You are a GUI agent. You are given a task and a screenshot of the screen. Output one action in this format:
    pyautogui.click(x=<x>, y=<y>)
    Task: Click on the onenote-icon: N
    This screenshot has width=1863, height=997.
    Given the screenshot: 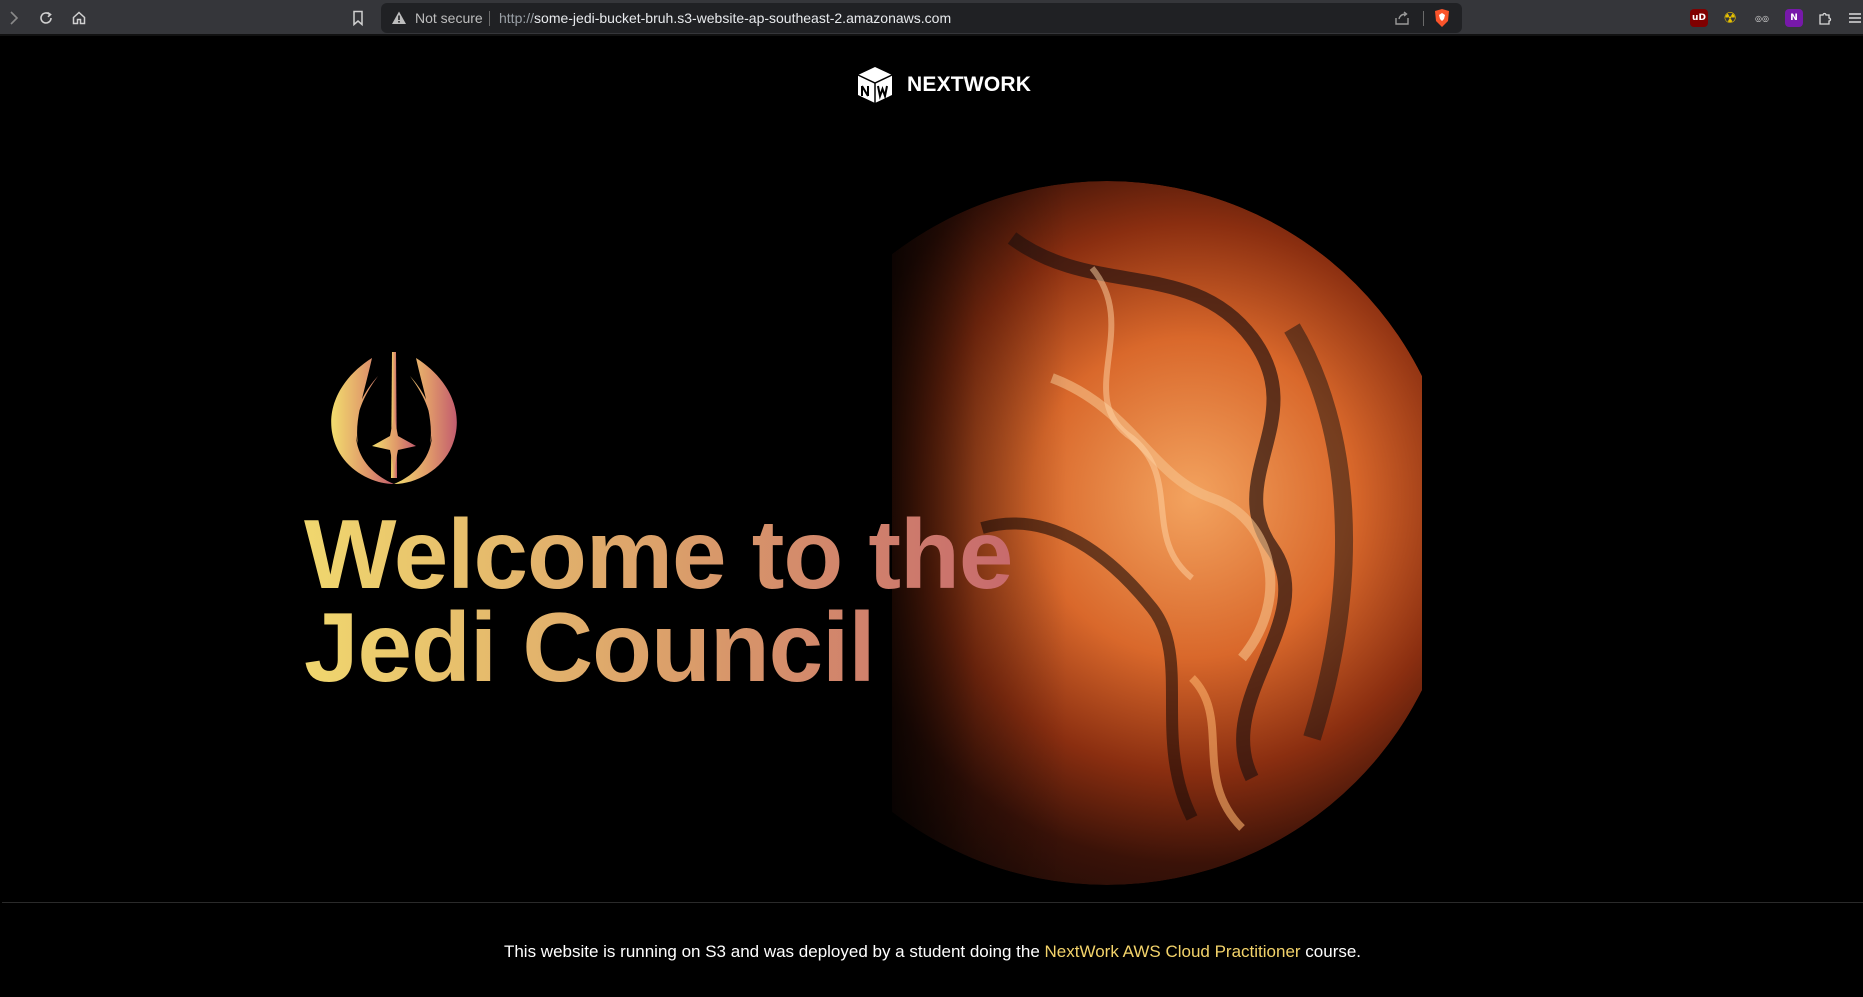 What is the action you would take?
    pyautogui.click(x=1794, y=18)
    